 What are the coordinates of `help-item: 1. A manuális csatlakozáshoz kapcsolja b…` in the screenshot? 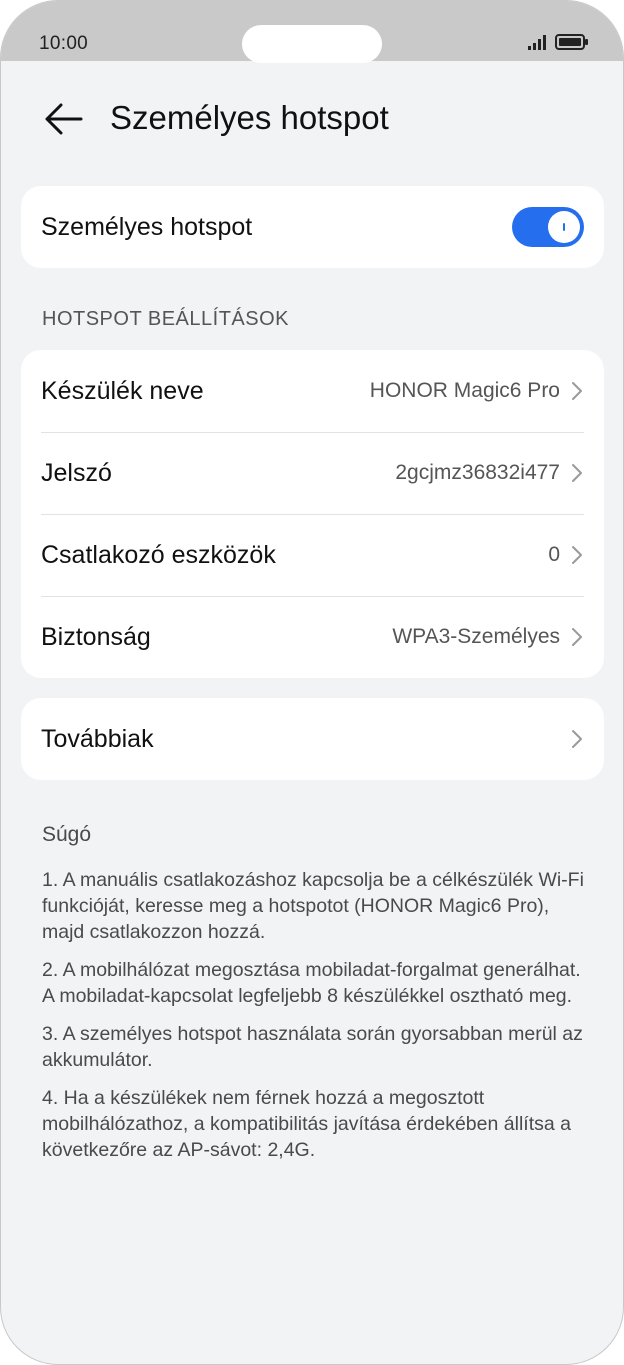 It's located at (313, 906).